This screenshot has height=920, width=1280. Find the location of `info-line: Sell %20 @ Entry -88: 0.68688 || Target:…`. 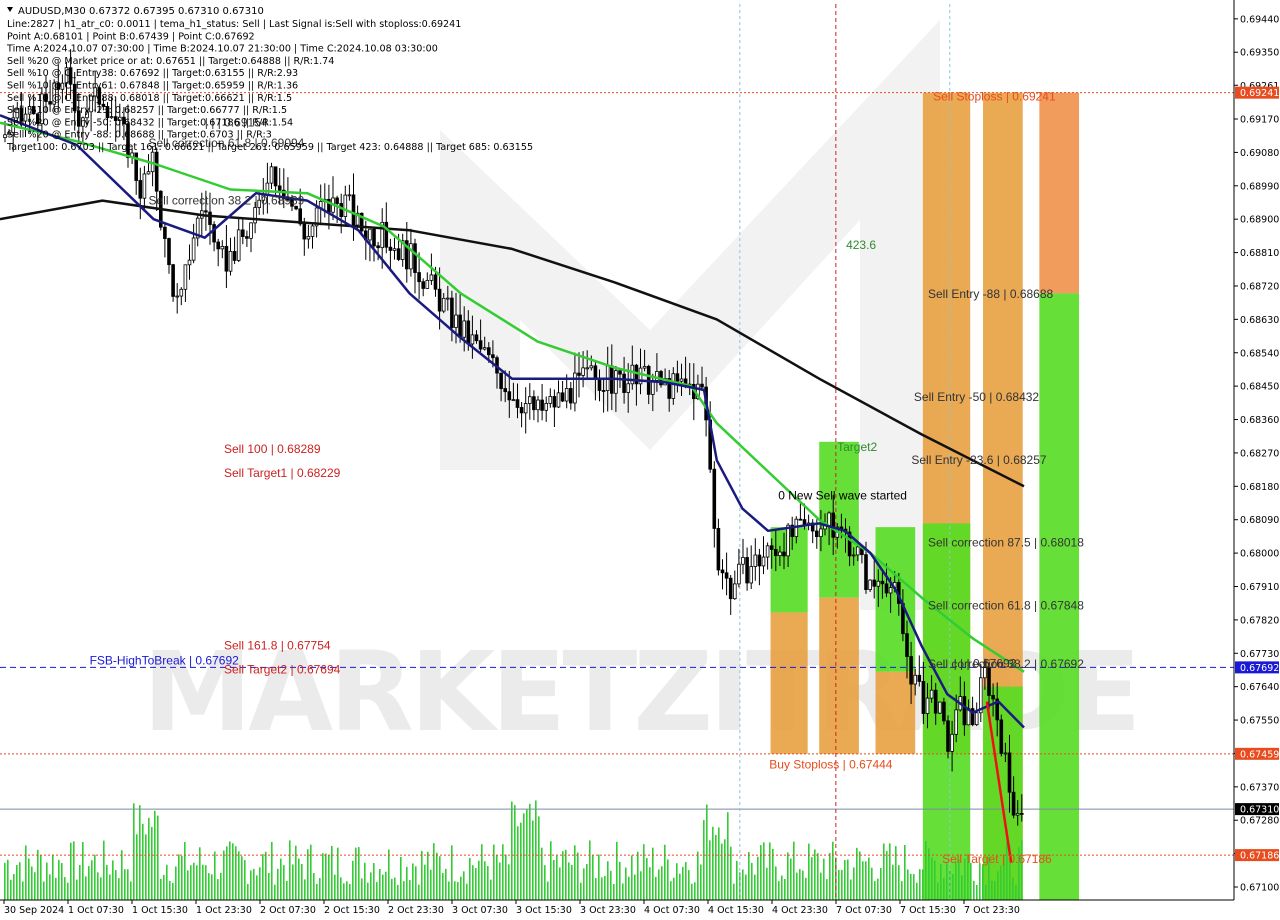

info-line: Sell %20 @ Entry -88: 0.68688 || Target:… is located at coordinates (139, 135).